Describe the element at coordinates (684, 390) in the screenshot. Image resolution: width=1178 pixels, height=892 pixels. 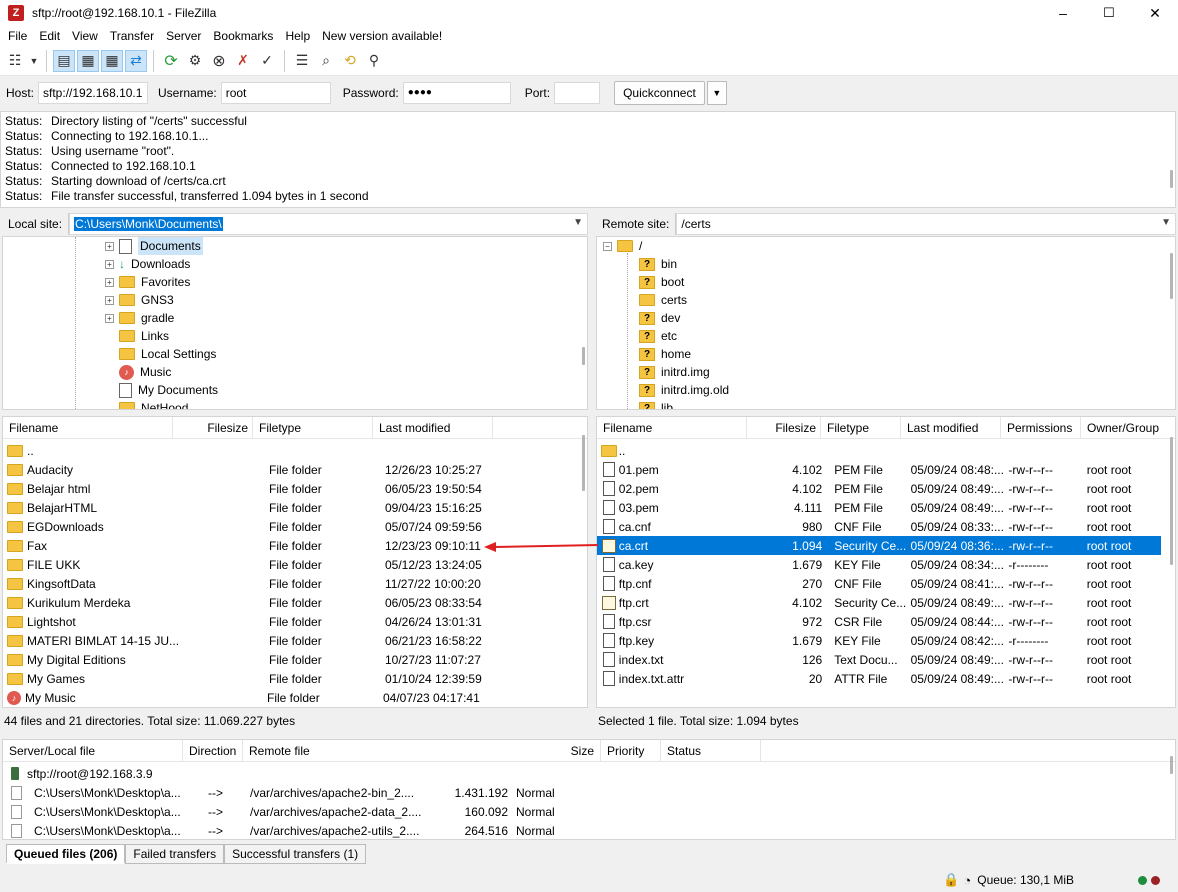
I see `tree-item: ? initrd.img.old` at that location.